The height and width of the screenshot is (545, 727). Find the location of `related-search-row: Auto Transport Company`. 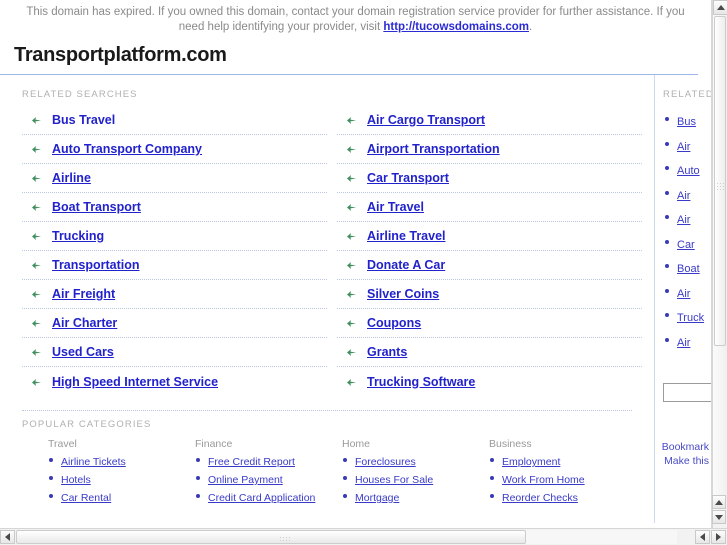

related-search-row: Auto Transport Company is located at coordinates (174, 149).